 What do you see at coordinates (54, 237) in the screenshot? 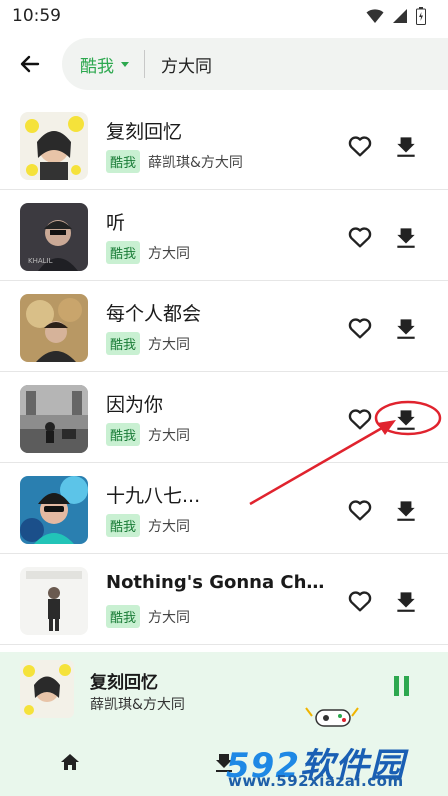
I see `album-cover: KHALIL` at bounding box center [54, 237].